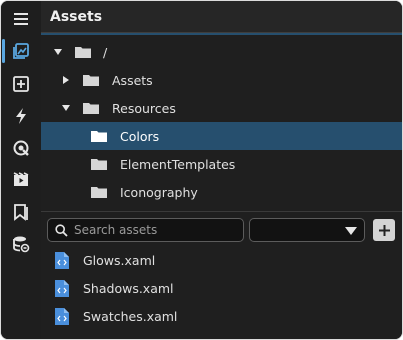  I want to click on filter-dropdown, so click(307, 230).